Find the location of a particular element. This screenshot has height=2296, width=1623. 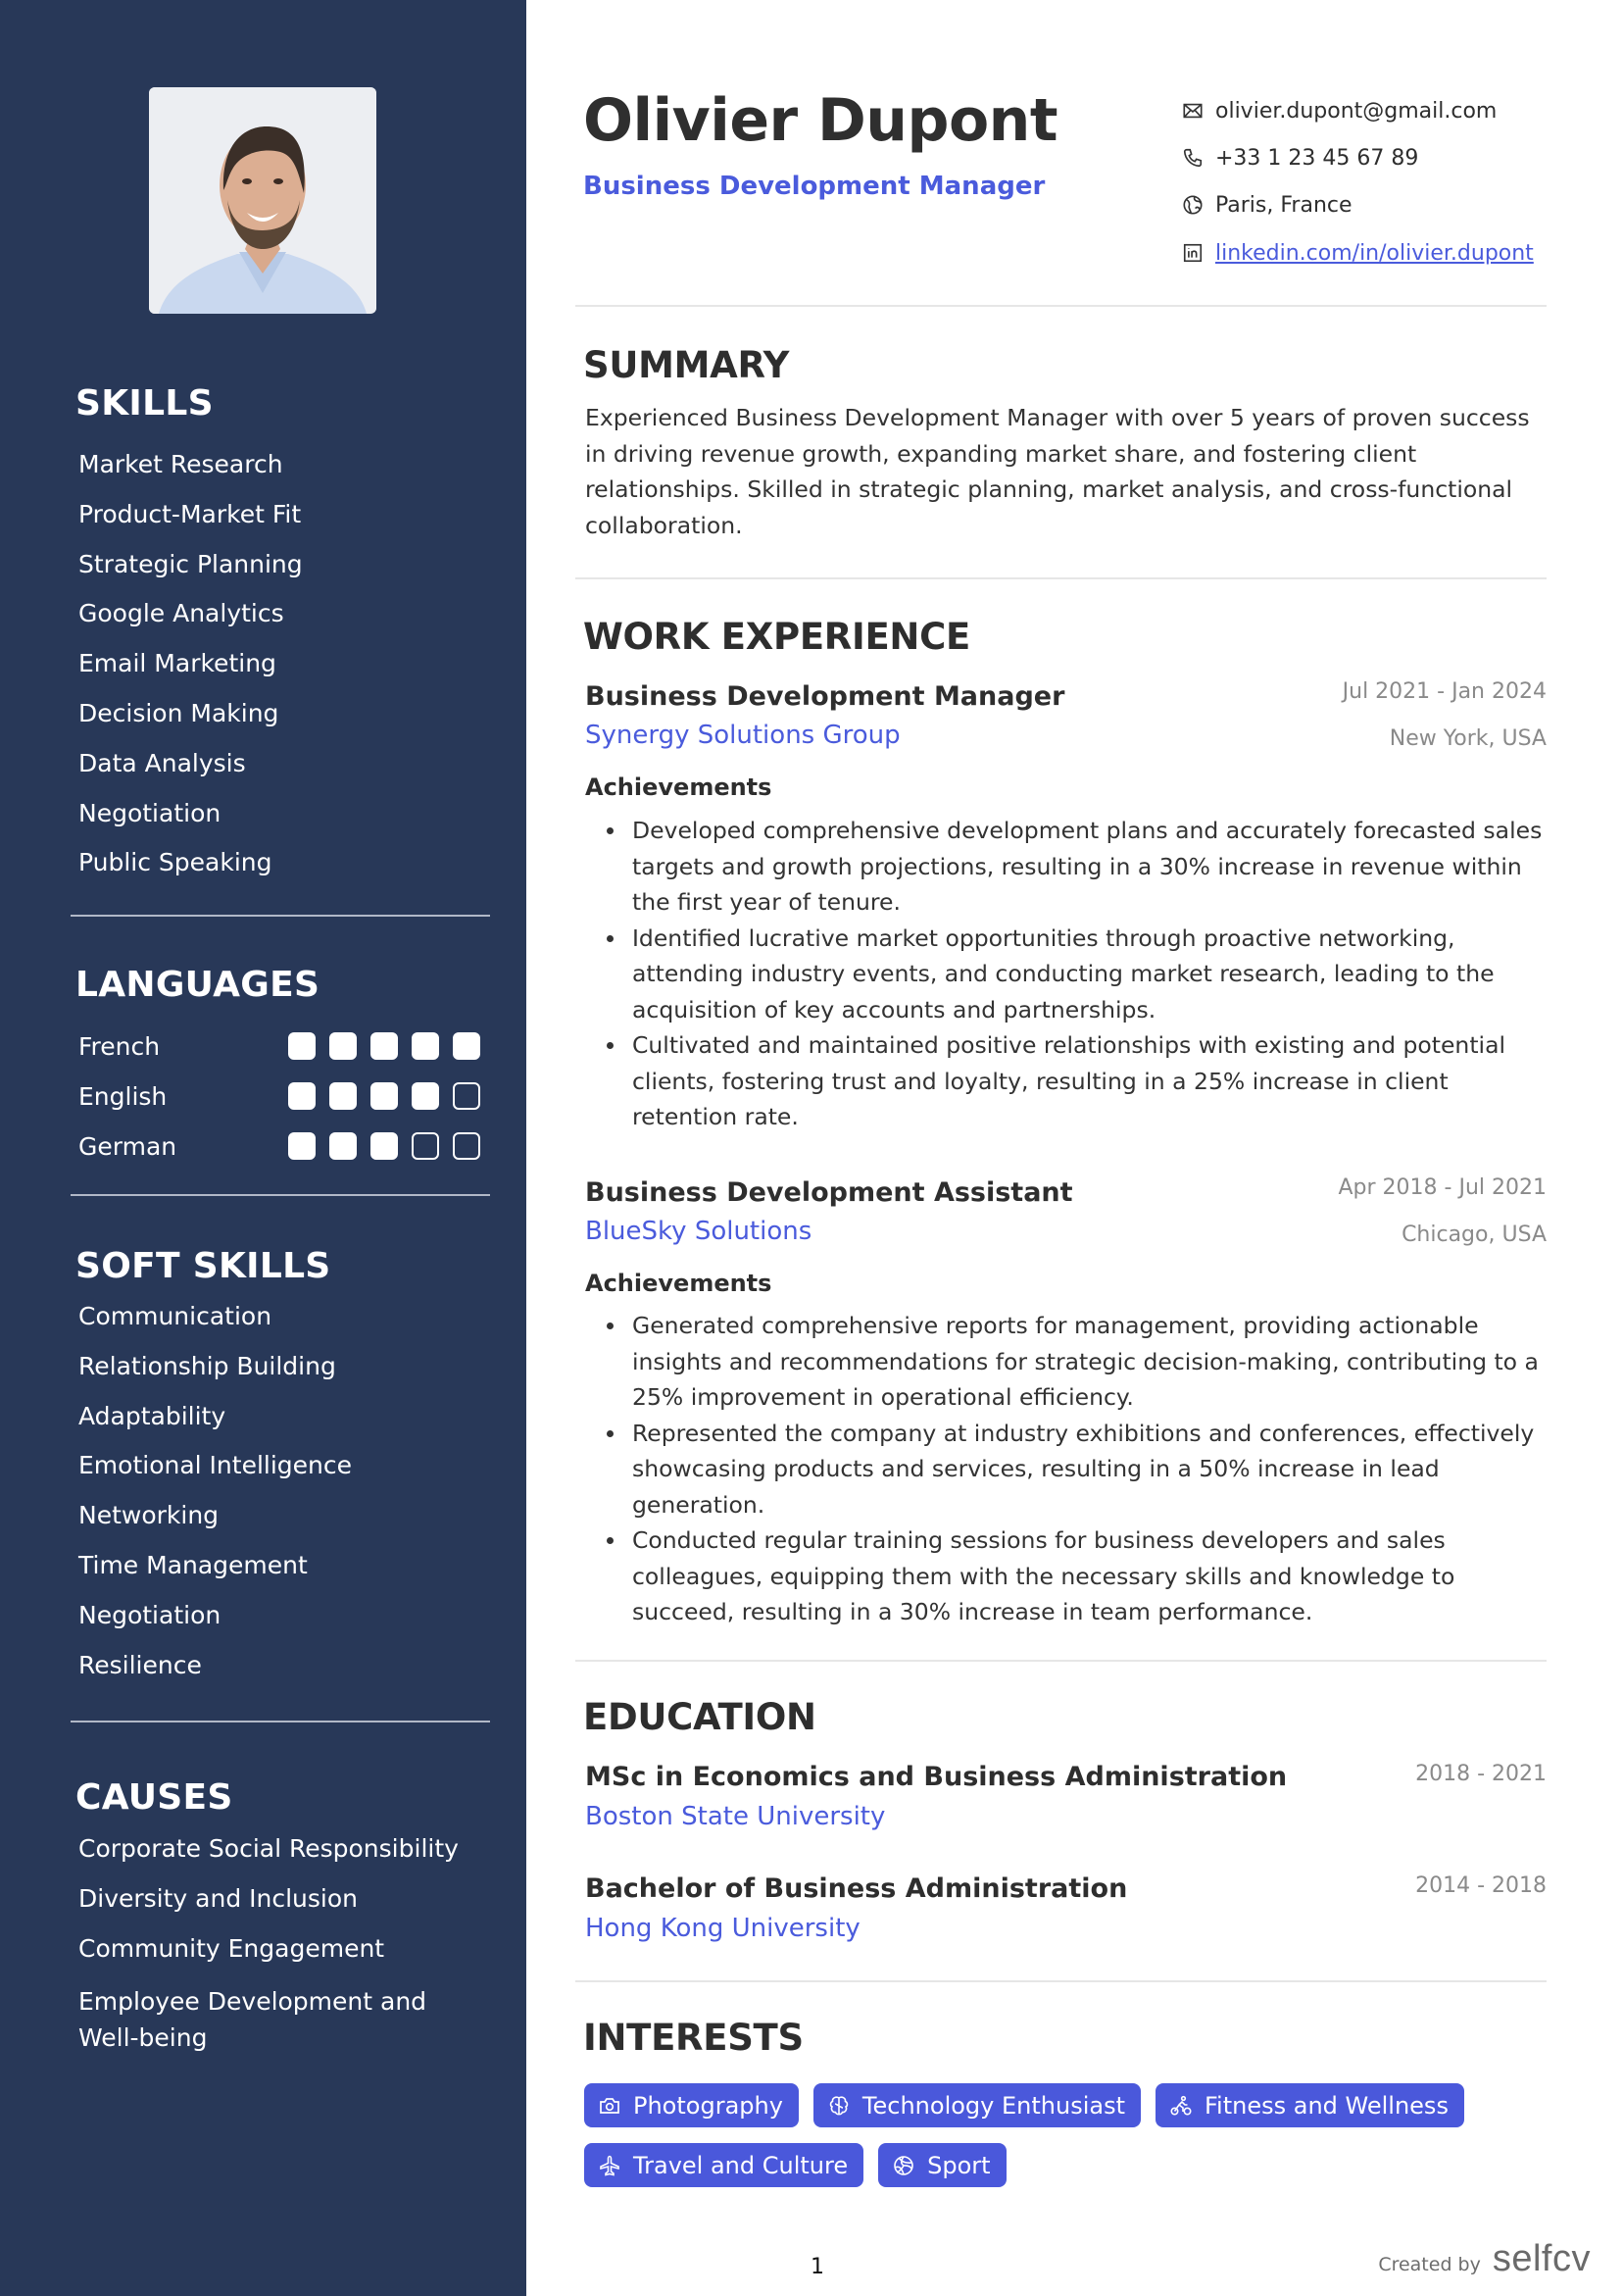

selfcv-logo: selfcv is located at coordinates (1542, 2259).